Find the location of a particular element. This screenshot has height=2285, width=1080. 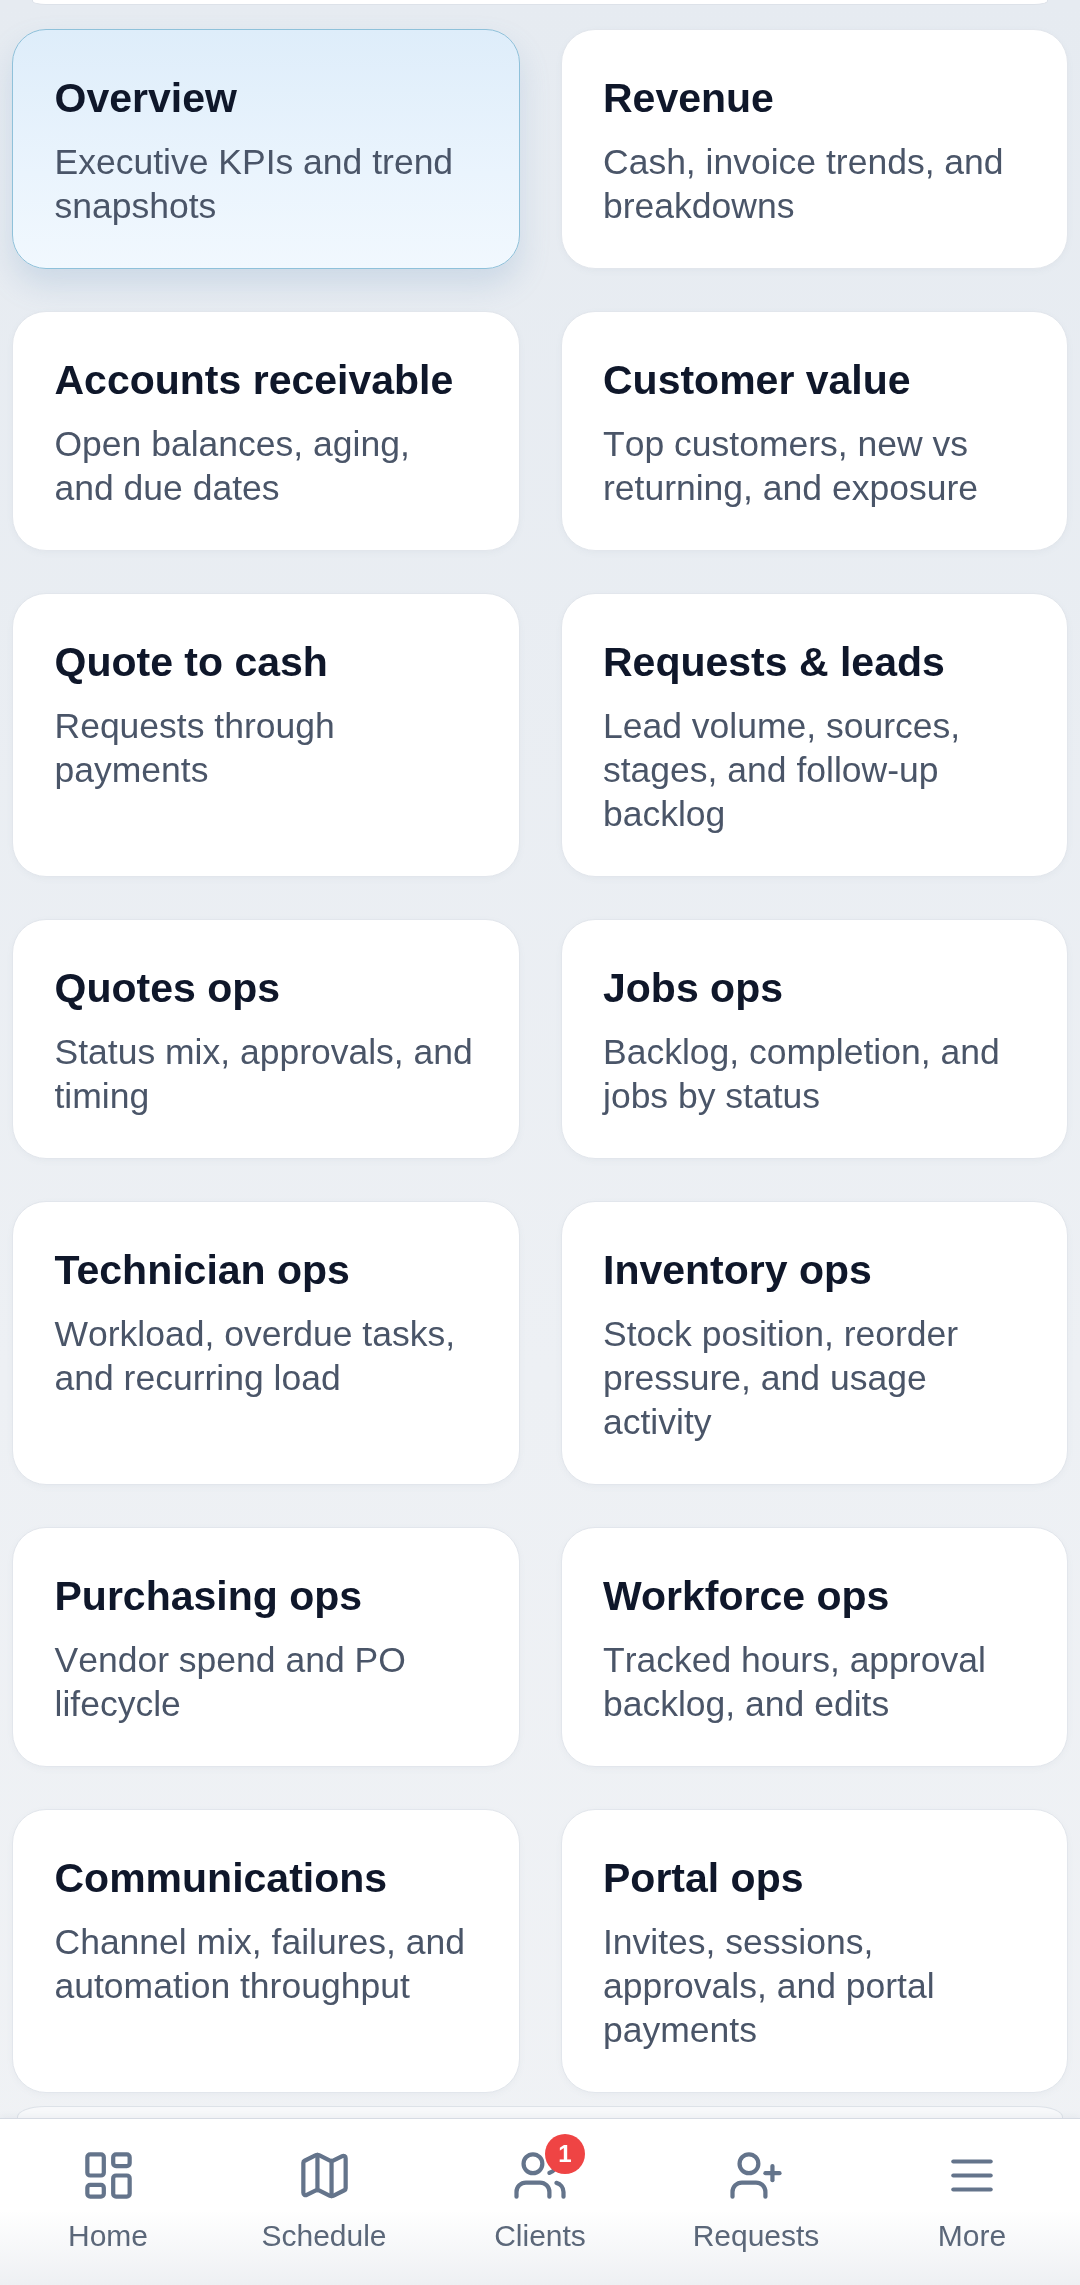

card-description: Lead volume, sources, stages, and follow-up backlog is located at coordinates (782, 770).